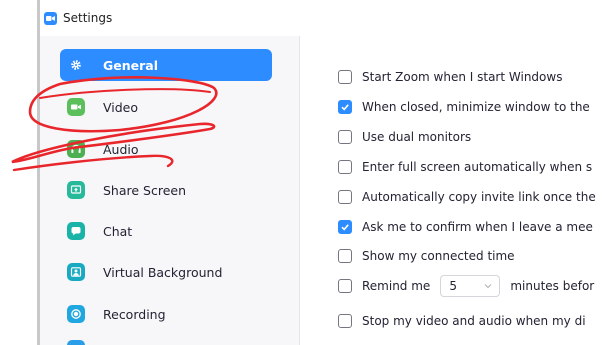  I want to click on option-minimize-on-close: When closed, minimize window to the, so click(464, 107).